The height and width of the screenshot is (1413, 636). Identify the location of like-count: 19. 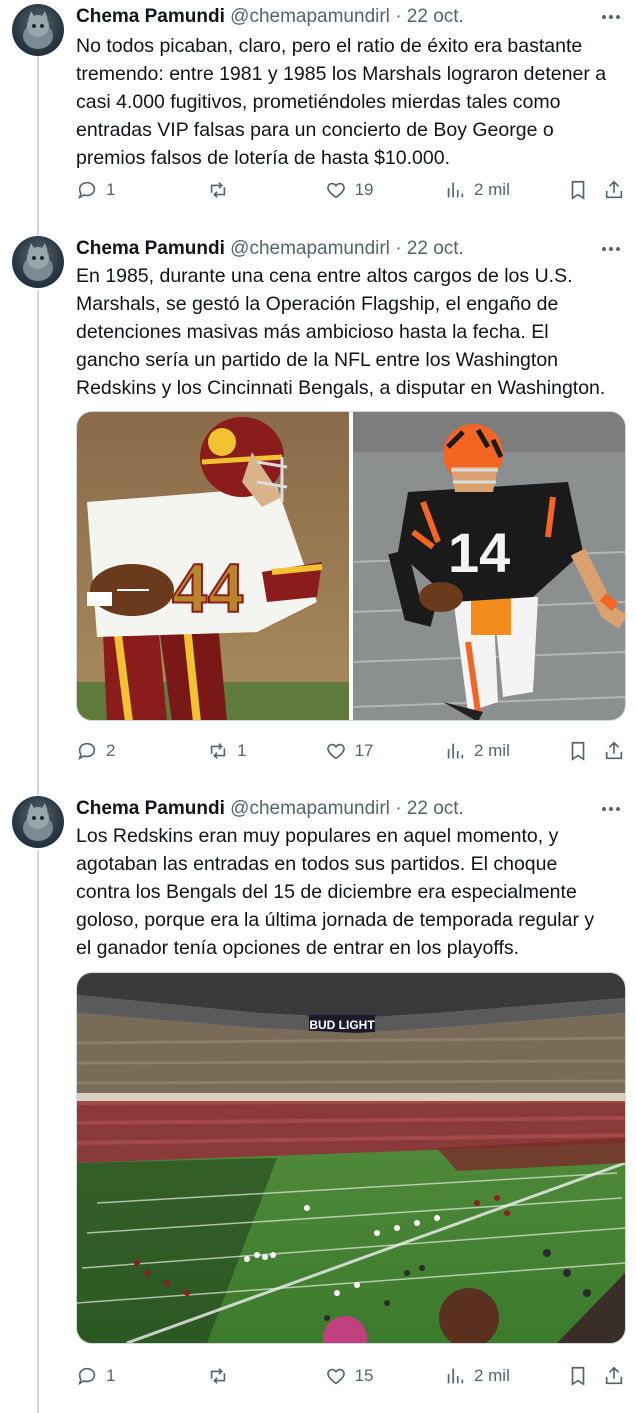
(364, 189).